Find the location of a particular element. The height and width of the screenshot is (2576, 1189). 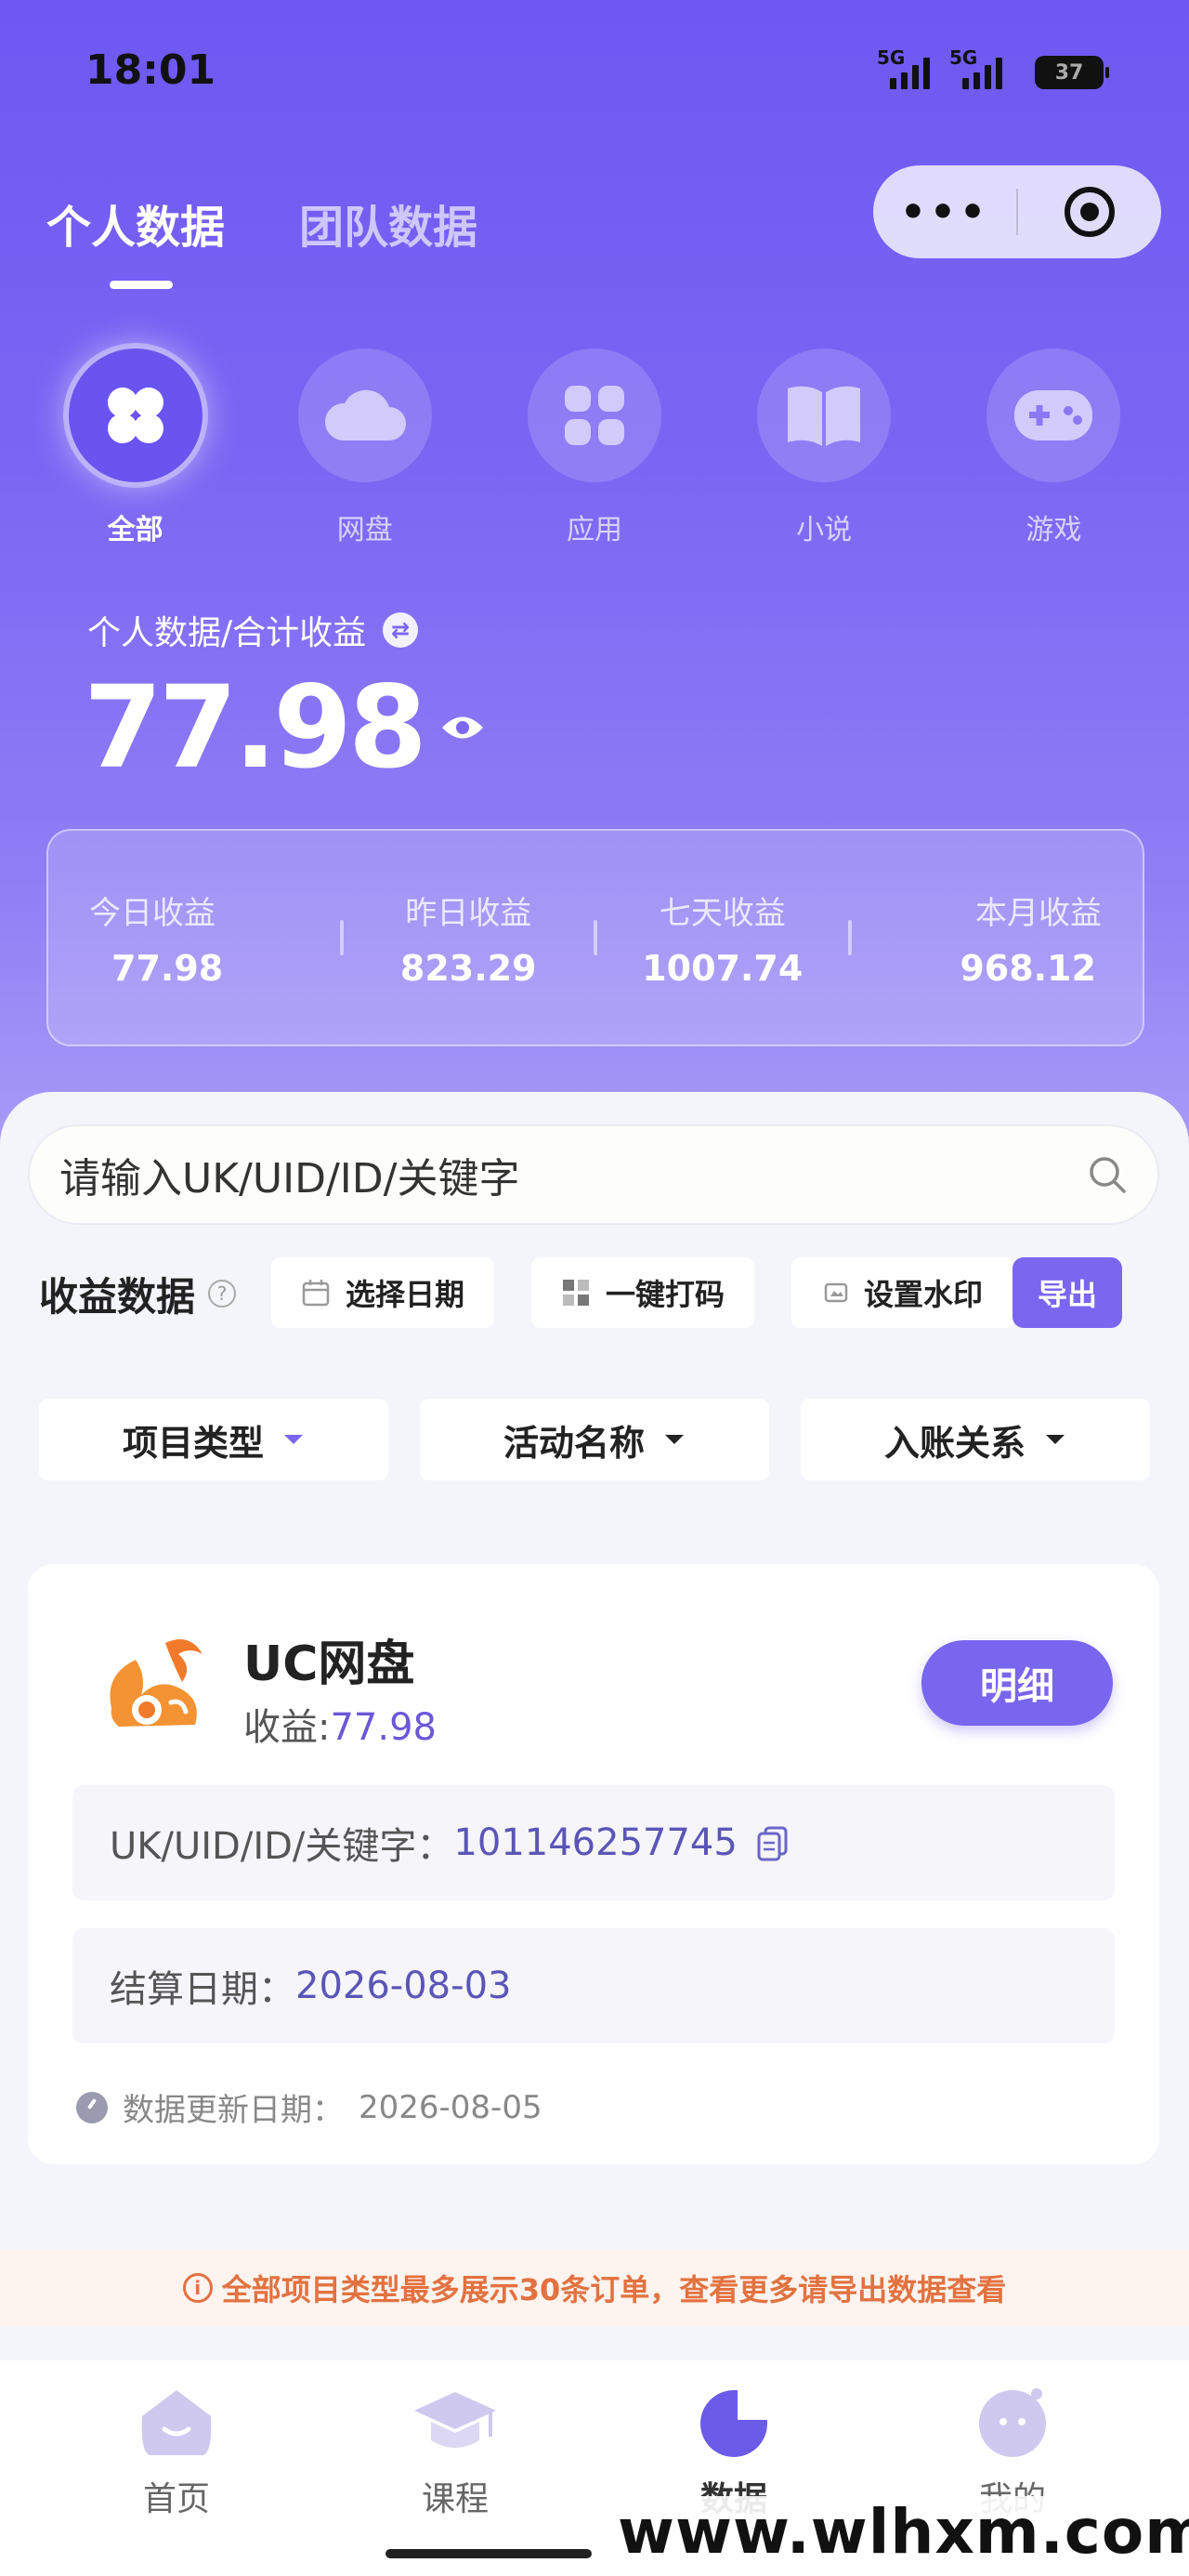

home-indicator is located at coordinates (489, 2553).